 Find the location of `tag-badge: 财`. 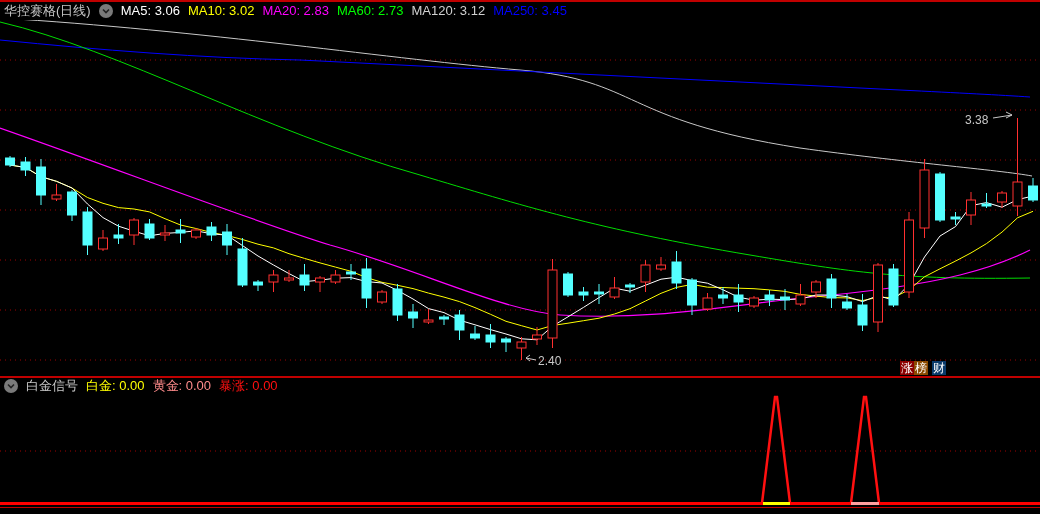

tag-badge: 财 is located at coordinates (939, 368).